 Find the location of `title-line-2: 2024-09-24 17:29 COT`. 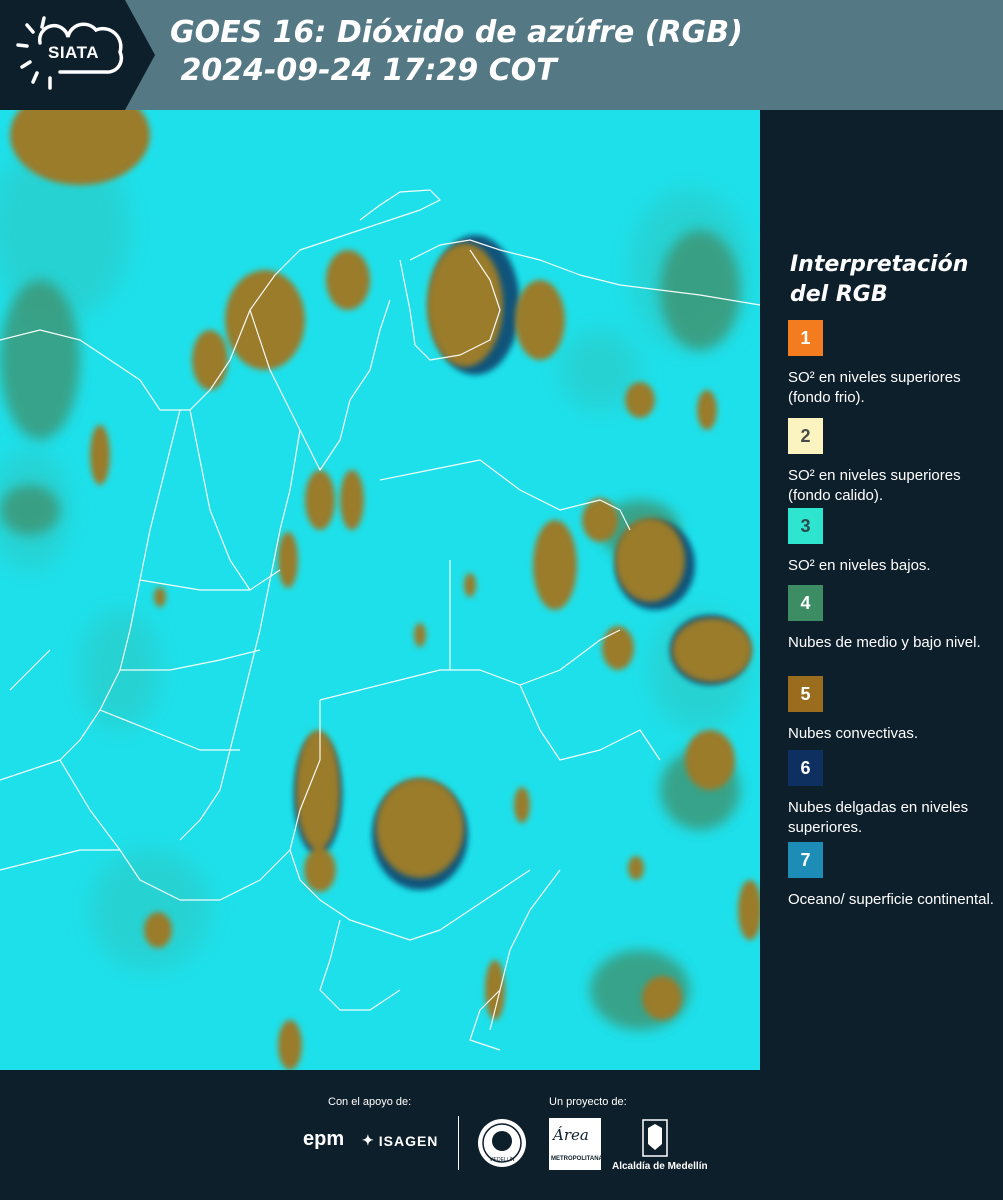

title-line-2: 2024-09-24 17:29 COT is located at coordinates (363, 70).